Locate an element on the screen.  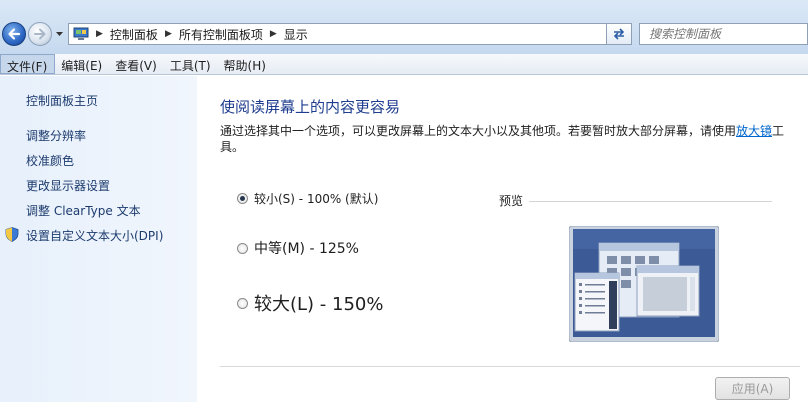
apply-button: 应用(A) is located at coordinates (752, 388).